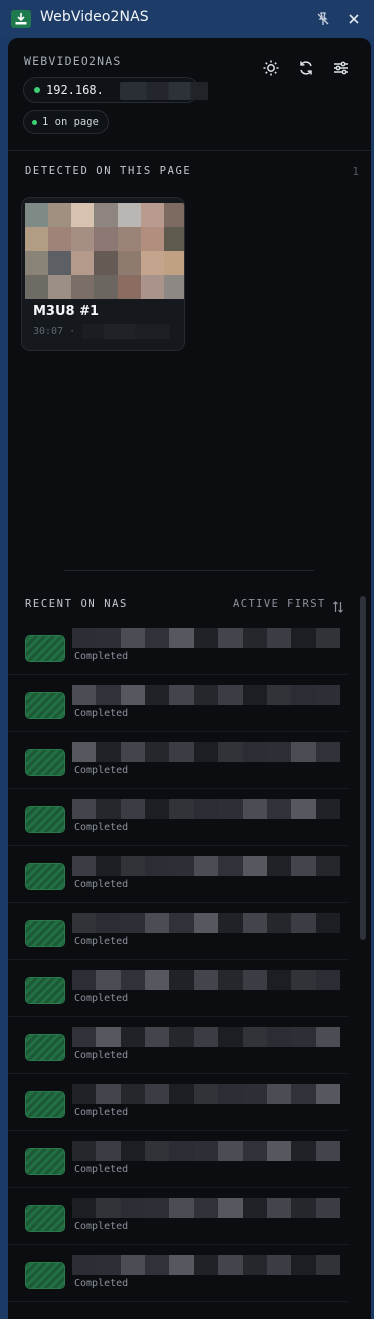 Image resolution: width=374 pixels, height=1319 pixels. Describe the element at coordinates (271, 68) in the screenshot. I see `theme-toggle-sun-icon` at that location.